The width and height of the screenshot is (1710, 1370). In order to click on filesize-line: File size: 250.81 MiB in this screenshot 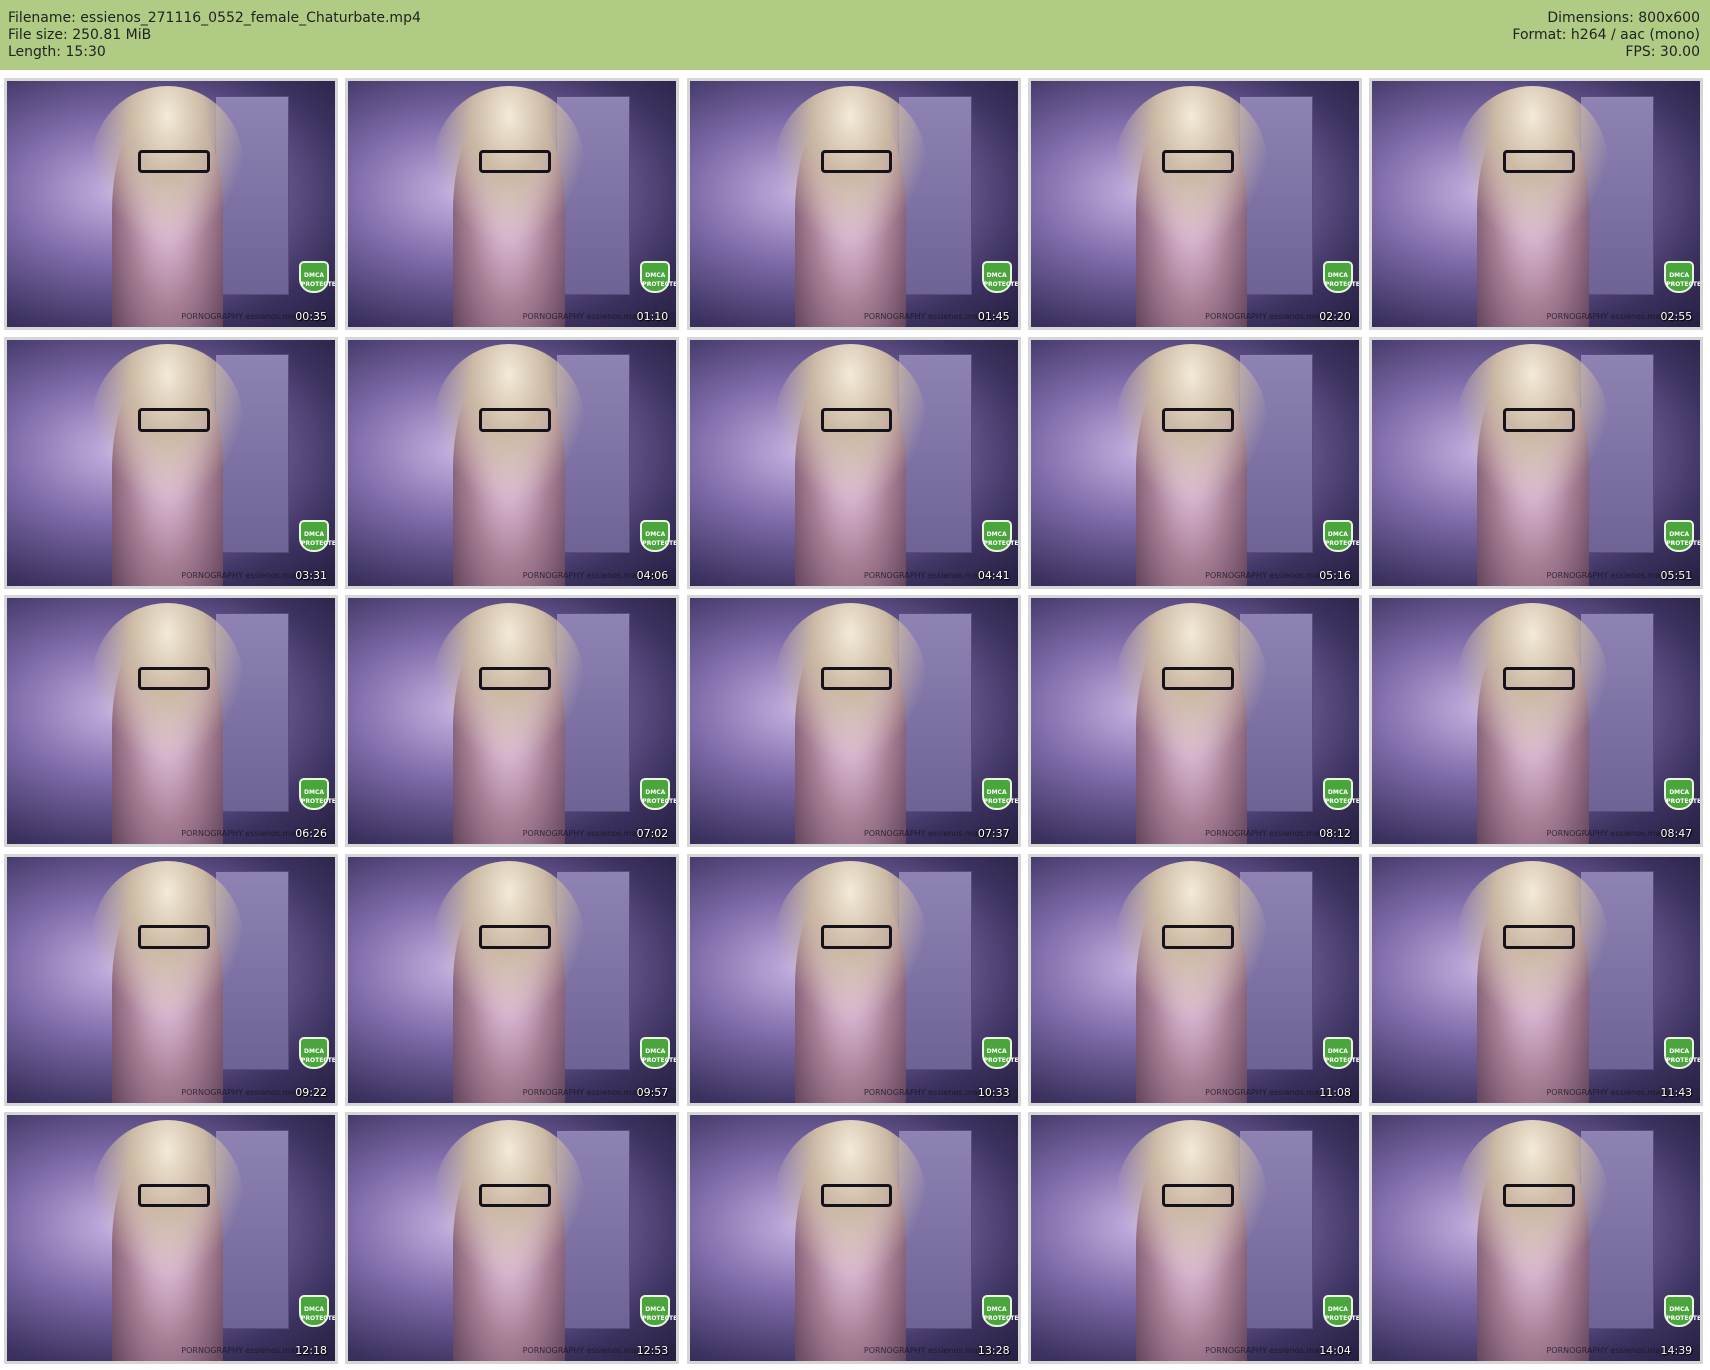, I will do `click(80, 35)`.